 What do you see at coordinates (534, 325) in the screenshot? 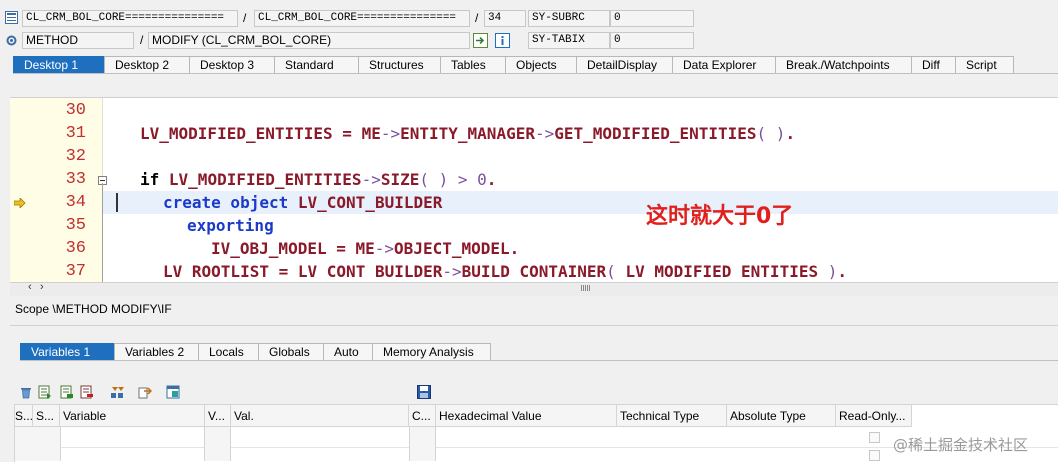
I see `scope-divider` at bounding box center [534, 325].